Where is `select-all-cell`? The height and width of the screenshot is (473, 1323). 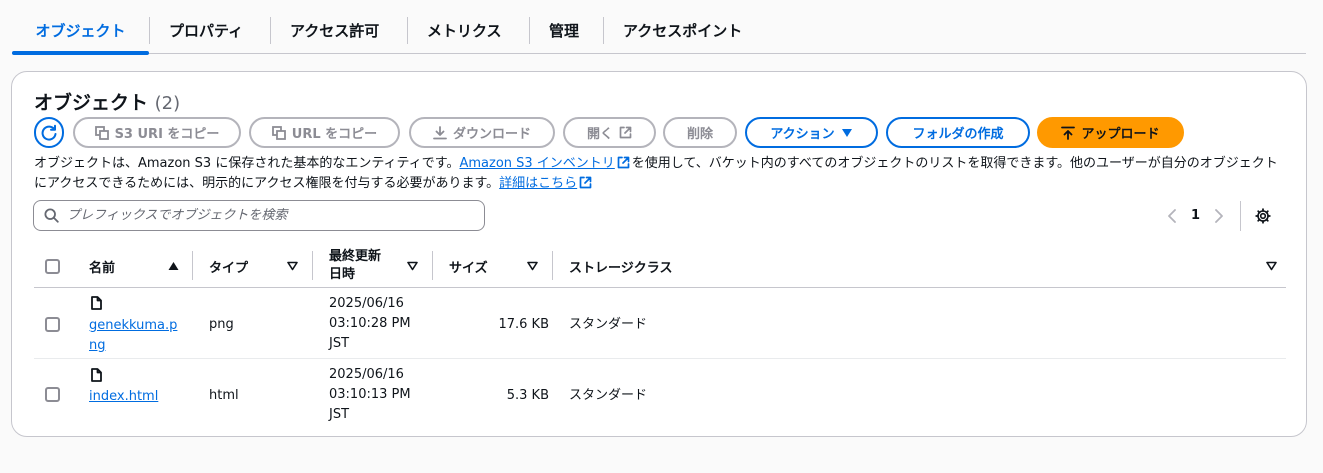
select-all-cell is located at coordinates (52, 266).